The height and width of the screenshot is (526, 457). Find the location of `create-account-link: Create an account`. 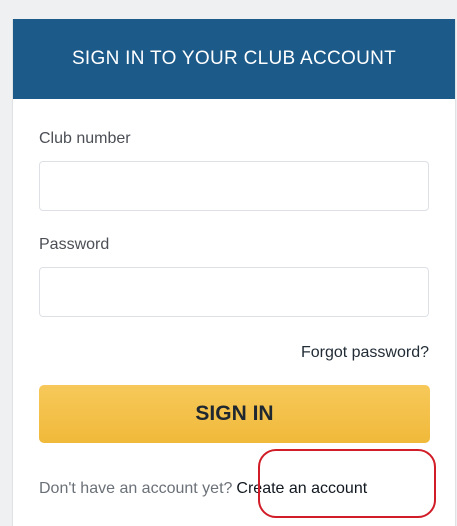

create-account-link: Create an account is located at coordinates (301, 489).